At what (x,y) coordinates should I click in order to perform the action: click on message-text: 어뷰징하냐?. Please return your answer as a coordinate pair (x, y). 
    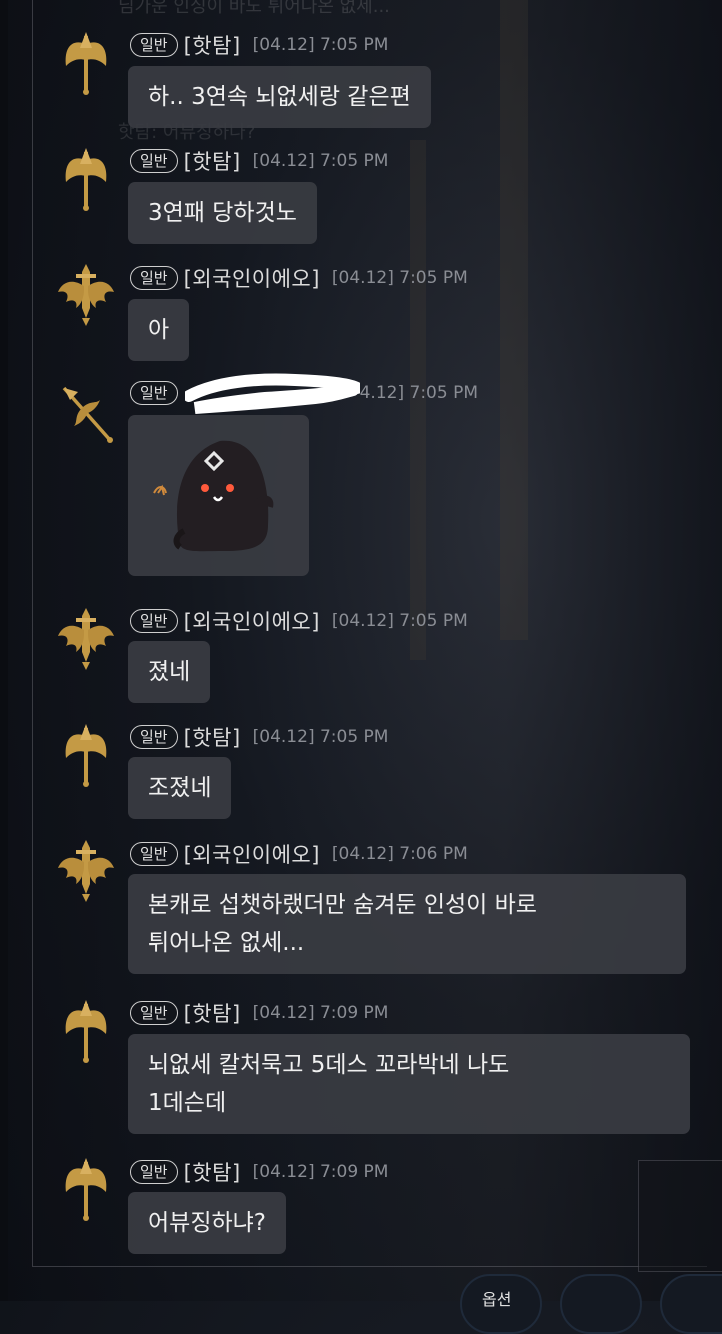
    Looking at the image, I should click on (207, 1223).